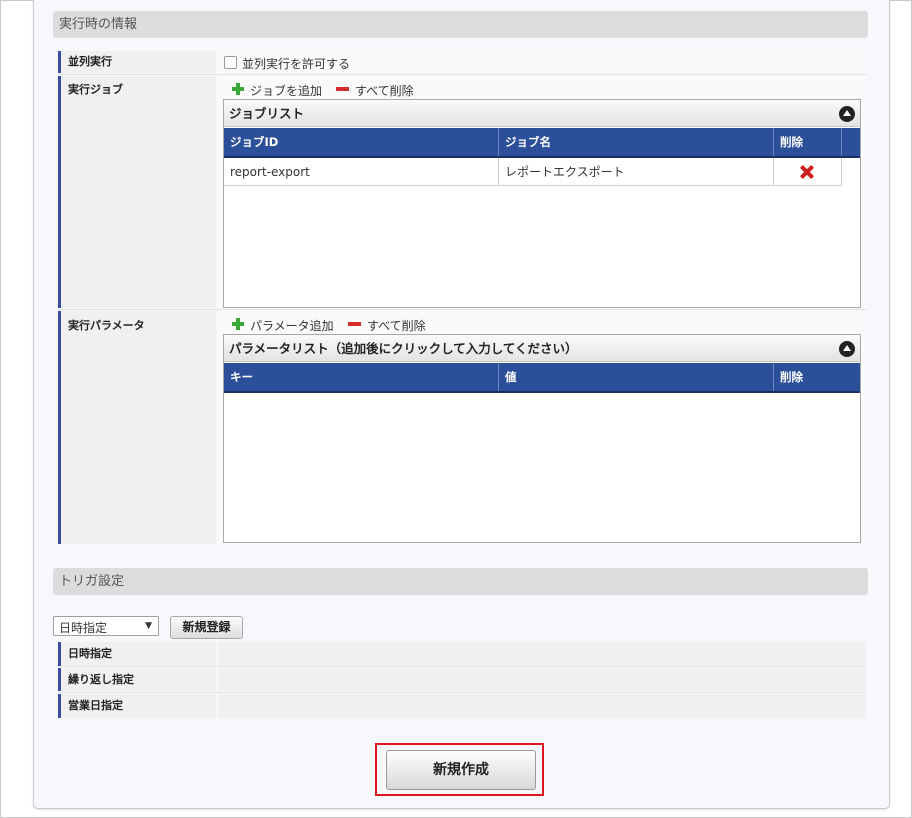 This screenshot has height=818, width=912. What do you see at coordinates (542, 654) in the screenshot?
I see `trigger-row-datetime-value` at bounding box center [542, 654].